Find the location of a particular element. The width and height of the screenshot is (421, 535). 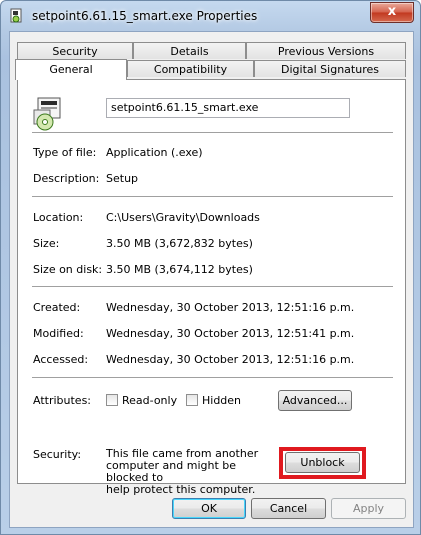

exe-file-icon is located at coordinates (16, 15).